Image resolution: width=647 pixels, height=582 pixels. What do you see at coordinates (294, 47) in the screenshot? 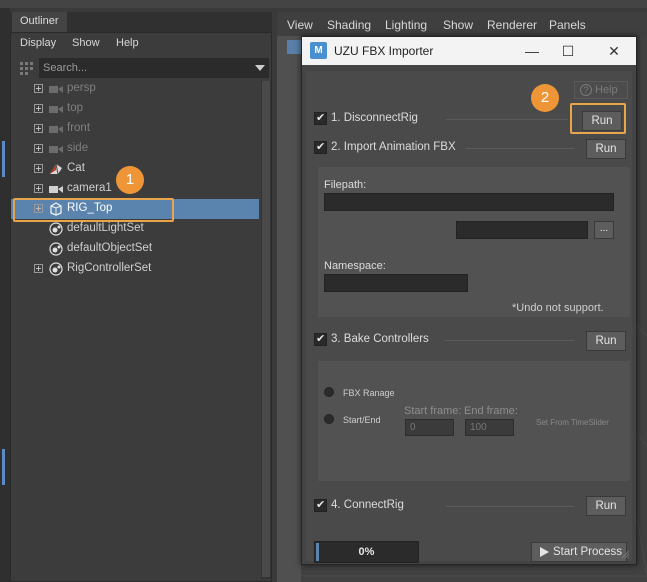
I see `select-tool-icon` at bounding box center [294, 47].